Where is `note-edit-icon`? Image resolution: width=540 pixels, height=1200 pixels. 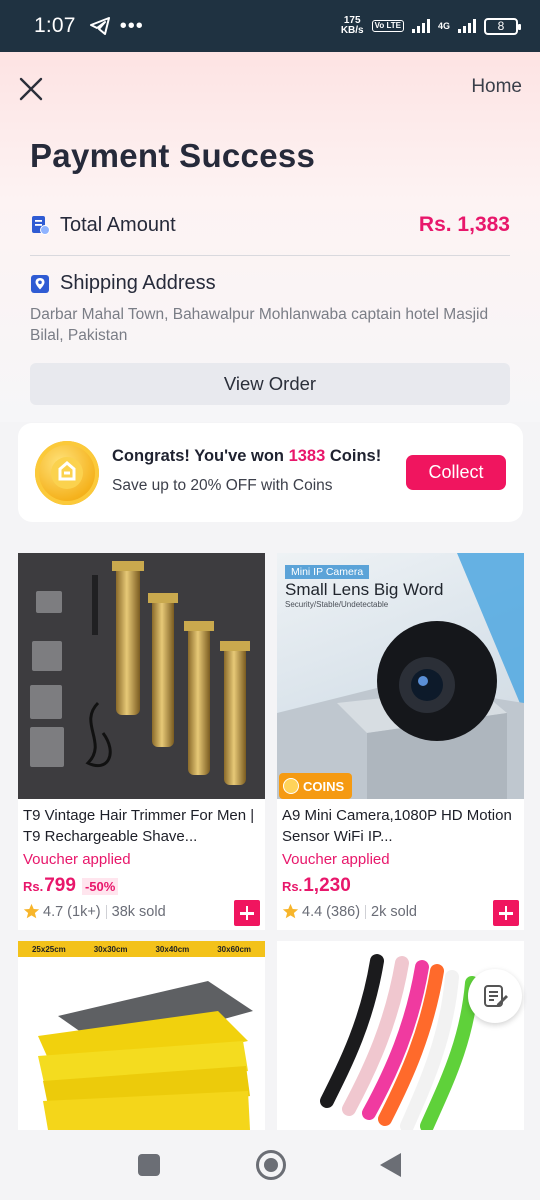 note-edit-icon is located at coordinates (496, 996).